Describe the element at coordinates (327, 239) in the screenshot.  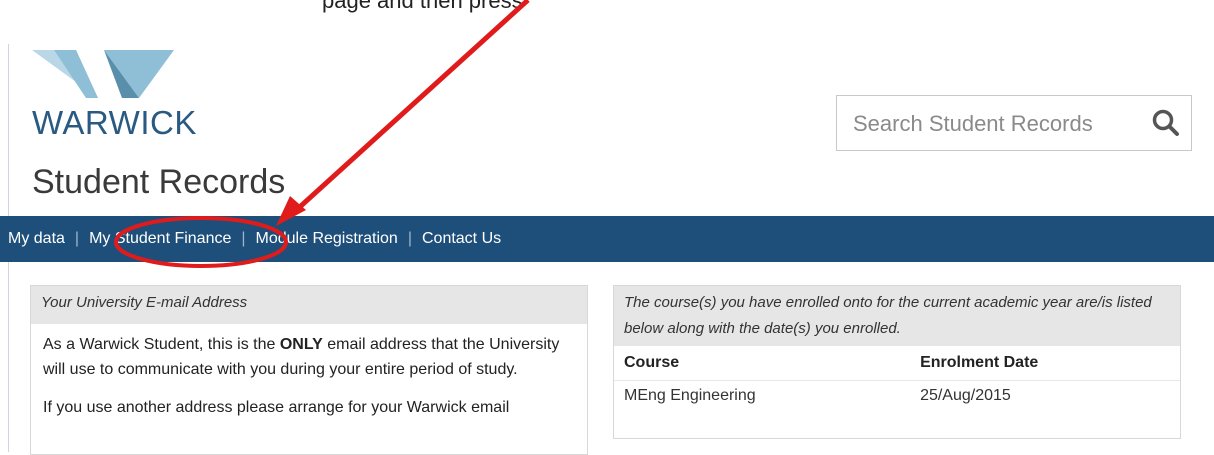
I see `nav-module-registration: Module Registration` at that location.